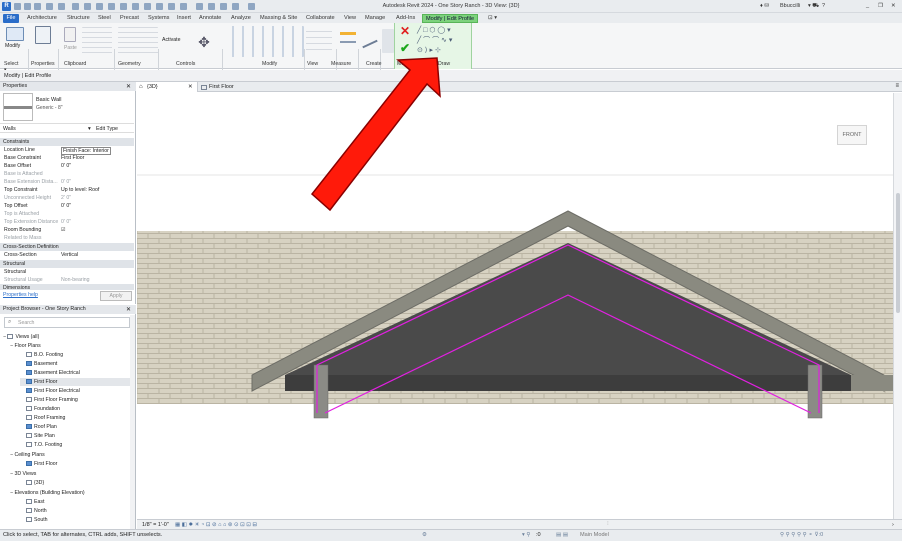 Image resolution: width=902 pixels, height=541 pixels. Describe the element at coordinates (424, 535) in the screenshot. I see `workset-icon: ⚙` at that location.